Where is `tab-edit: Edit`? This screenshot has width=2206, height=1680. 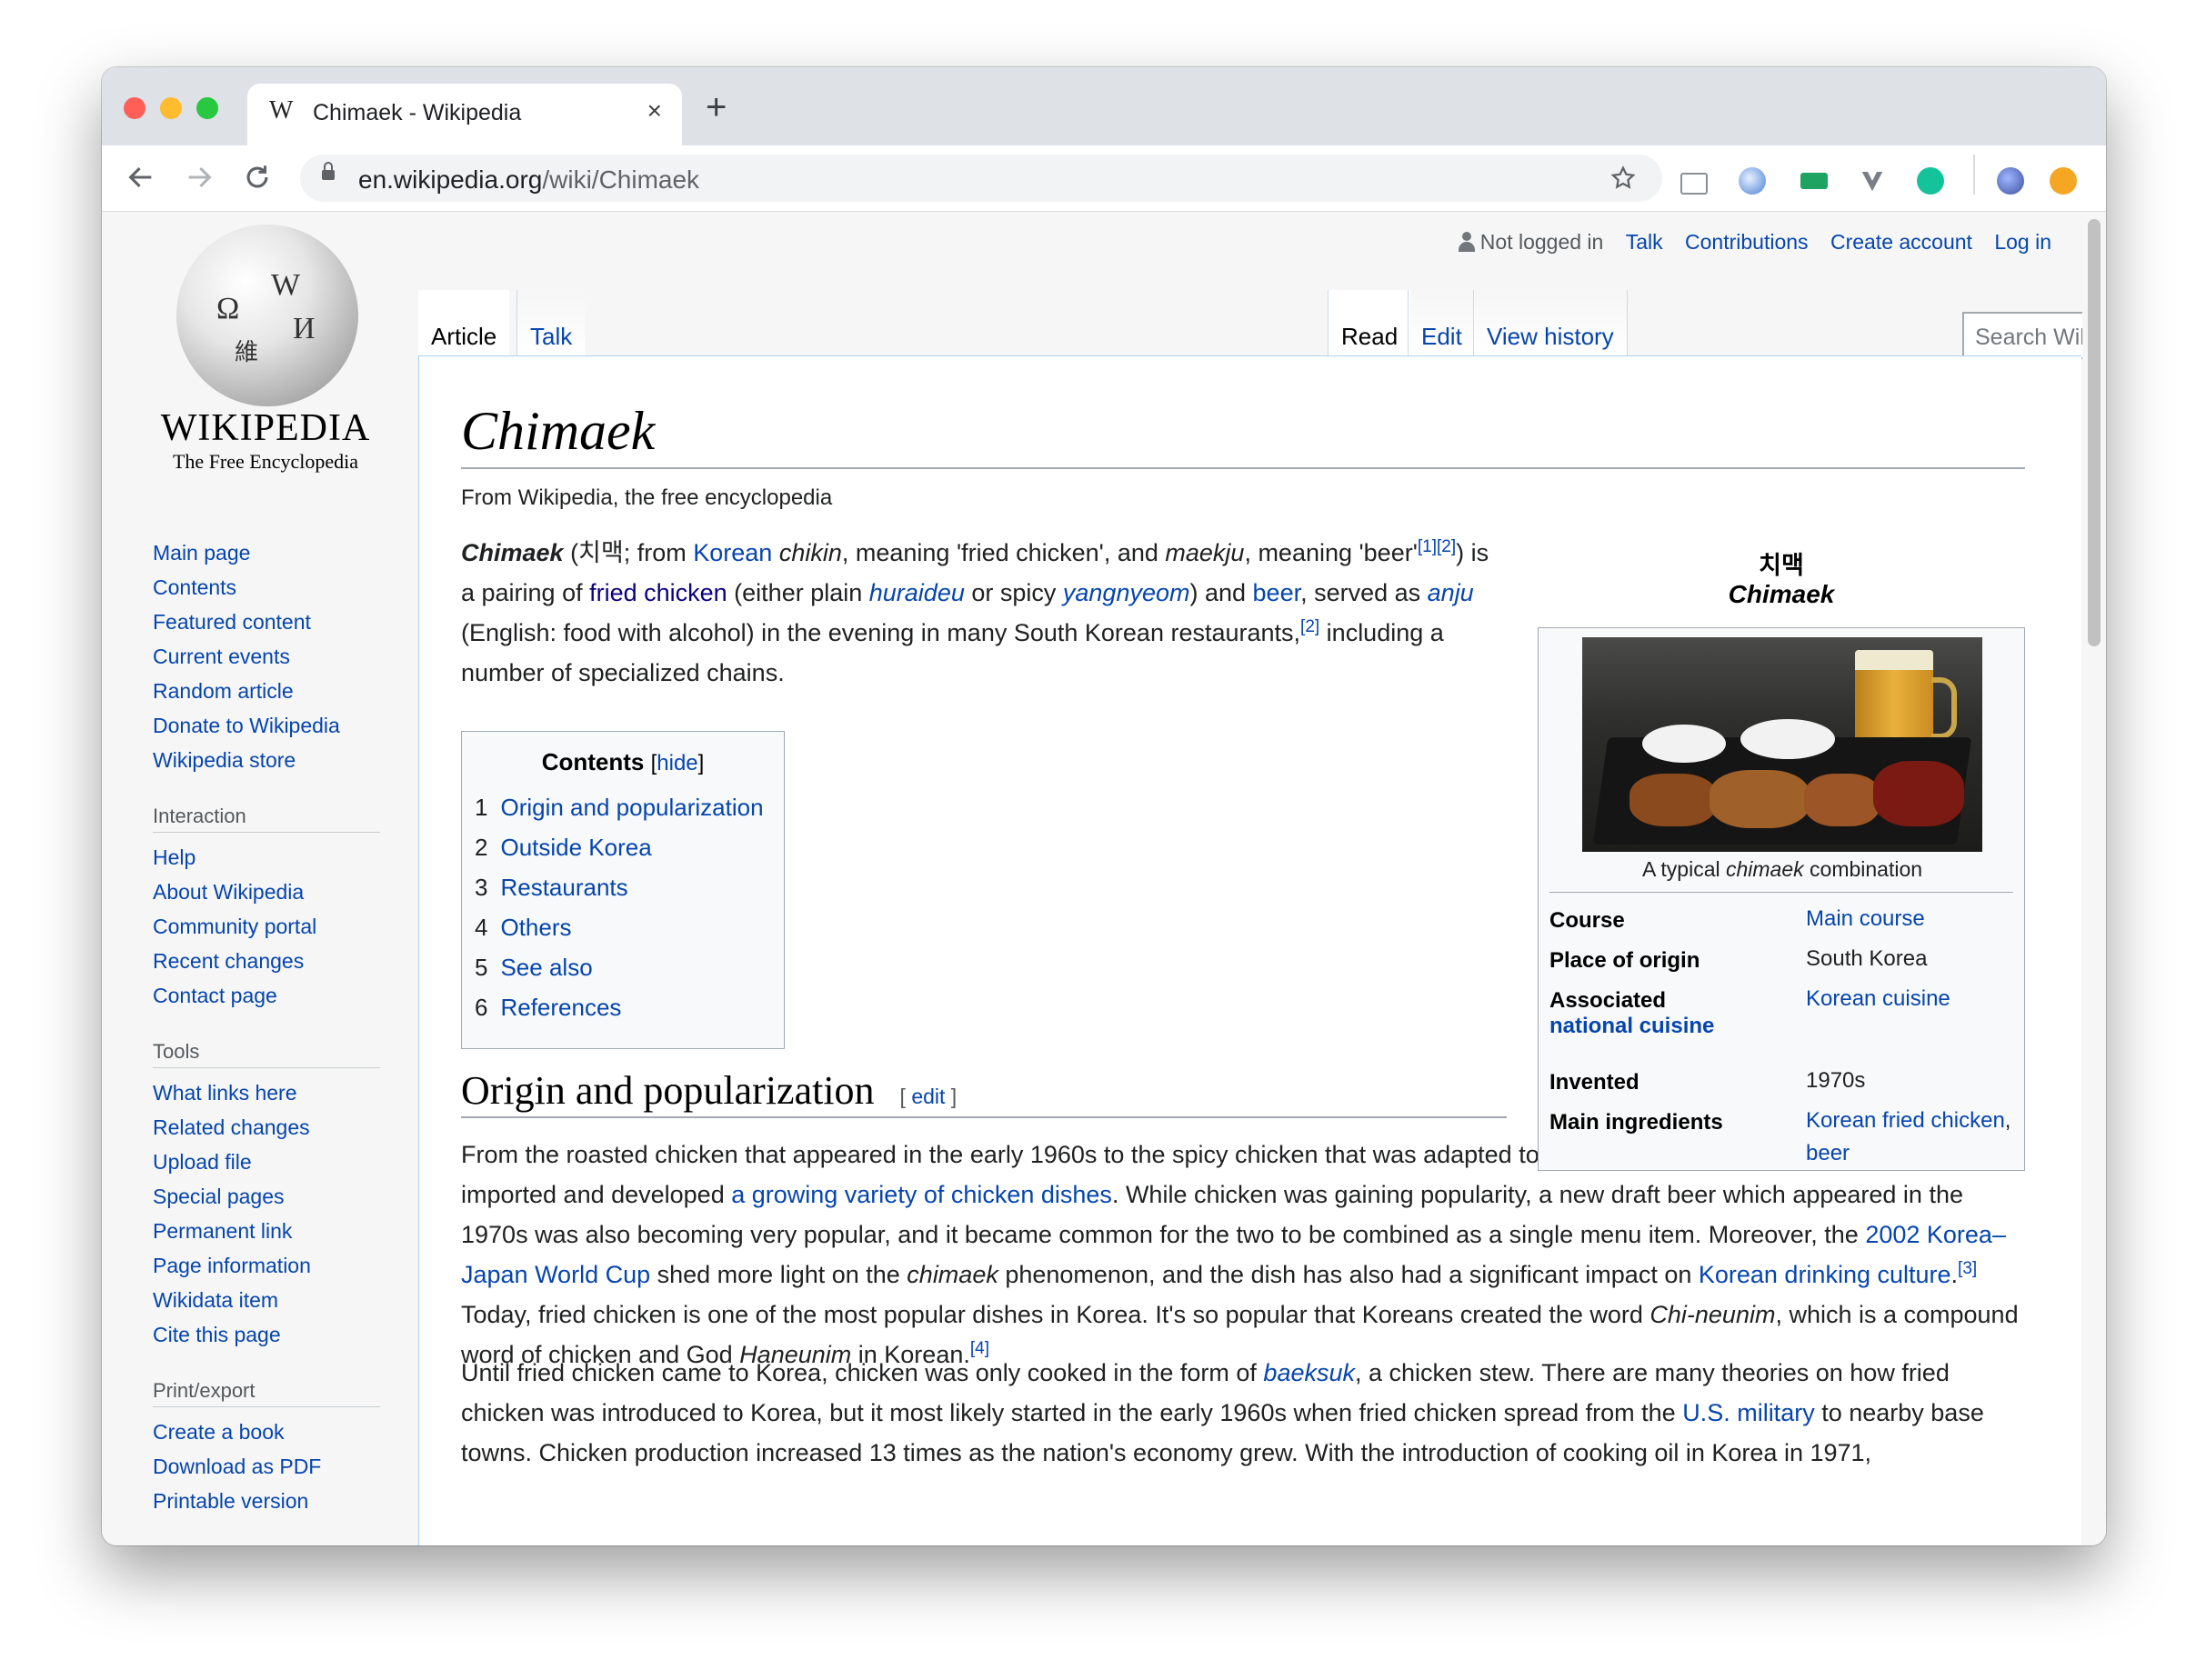 tab-edit: Edit is located at coordinates (1441, 323).